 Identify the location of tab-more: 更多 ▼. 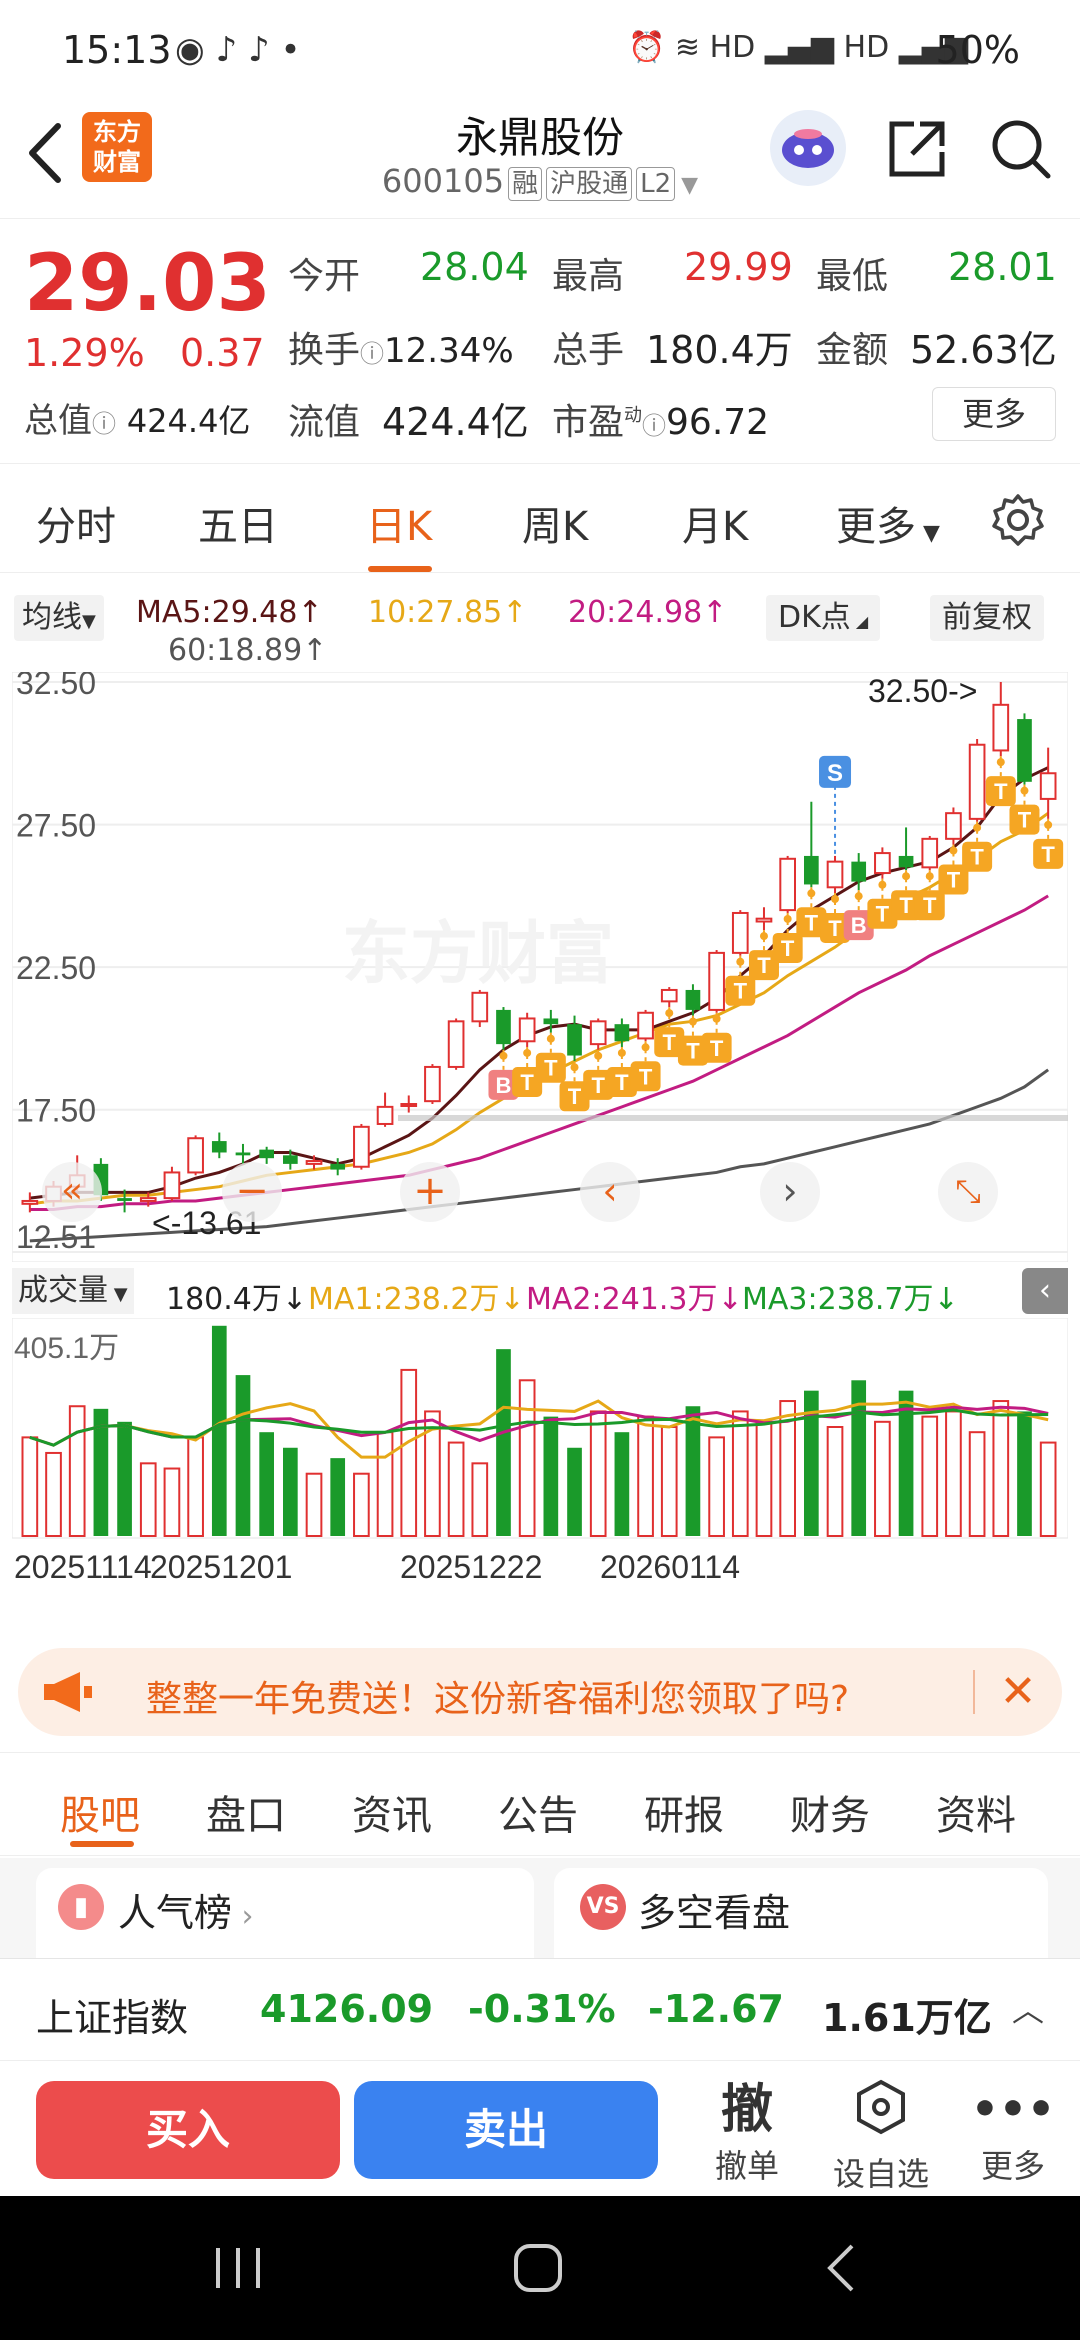
(888, 523).